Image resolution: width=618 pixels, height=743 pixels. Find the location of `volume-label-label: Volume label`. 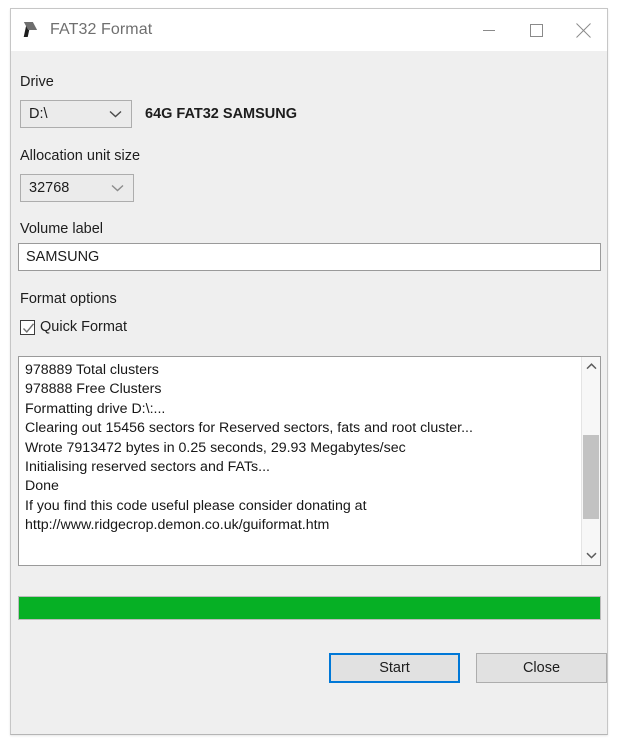

volume-label-label: Volume label is located at coordinates (62, 229).